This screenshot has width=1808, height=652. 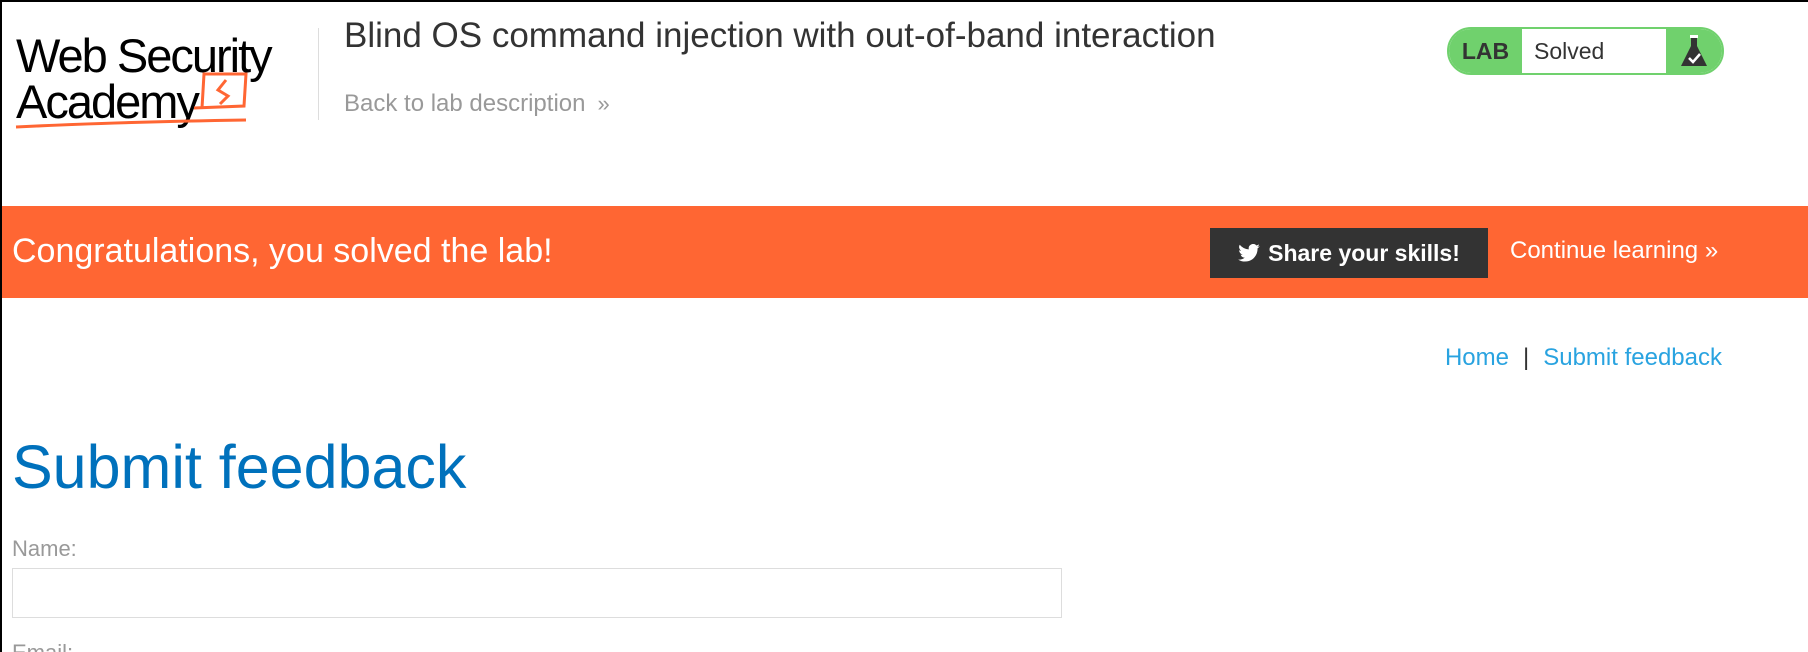 I want to click on header-divider, so click(x=318, y=74).